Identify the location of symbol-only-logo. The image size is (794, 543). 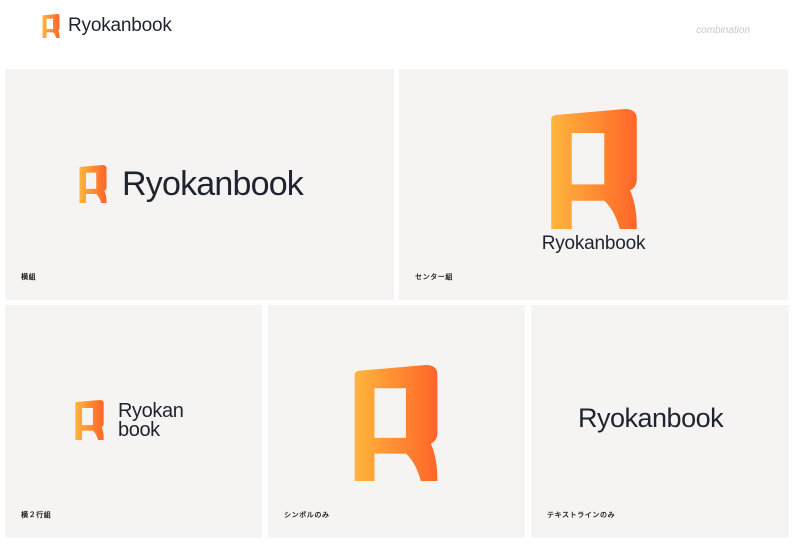
(396, 423).